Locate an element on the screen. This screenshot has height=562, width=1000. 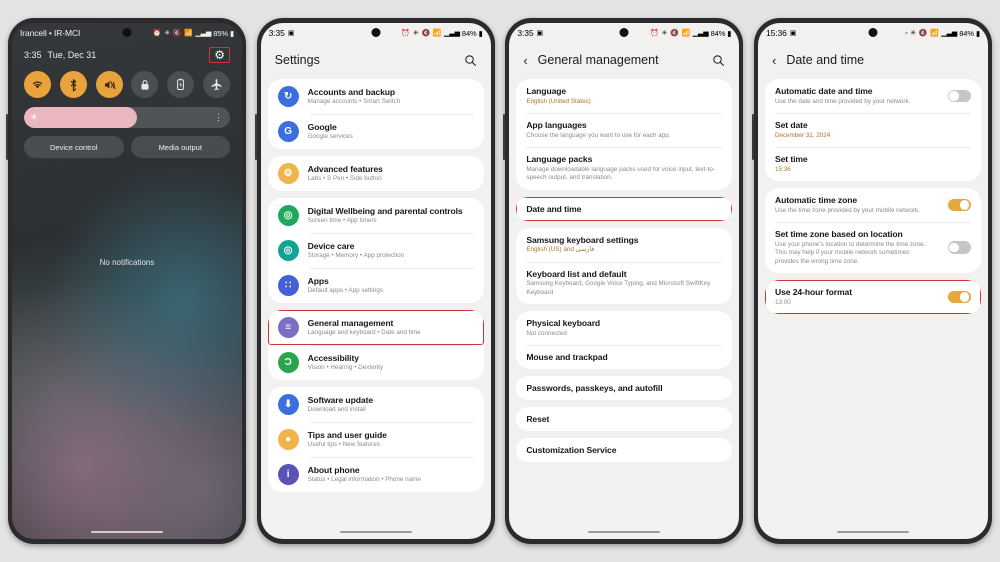
settings-row: Customization Service is located at coordinates (624, 450).